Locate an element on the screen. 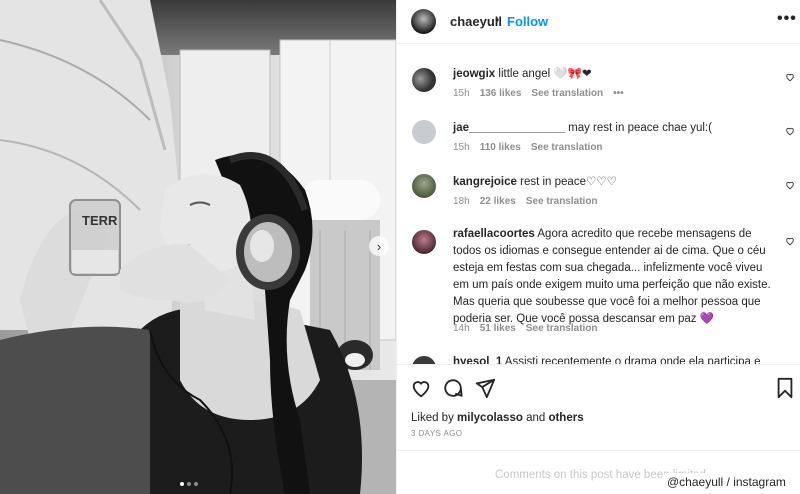 This screenshot has height=494, width=800. next-image-button: › is located at coordinates (379, 246).